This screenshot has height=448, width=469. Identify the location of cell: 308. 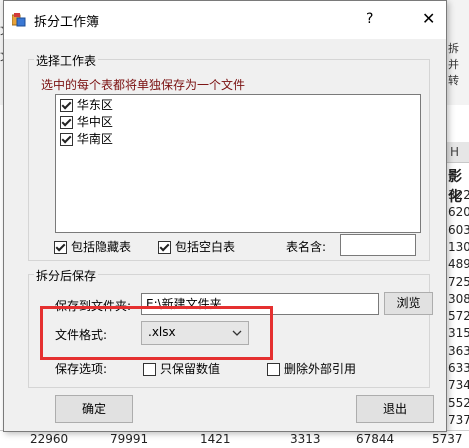
(458, 299).